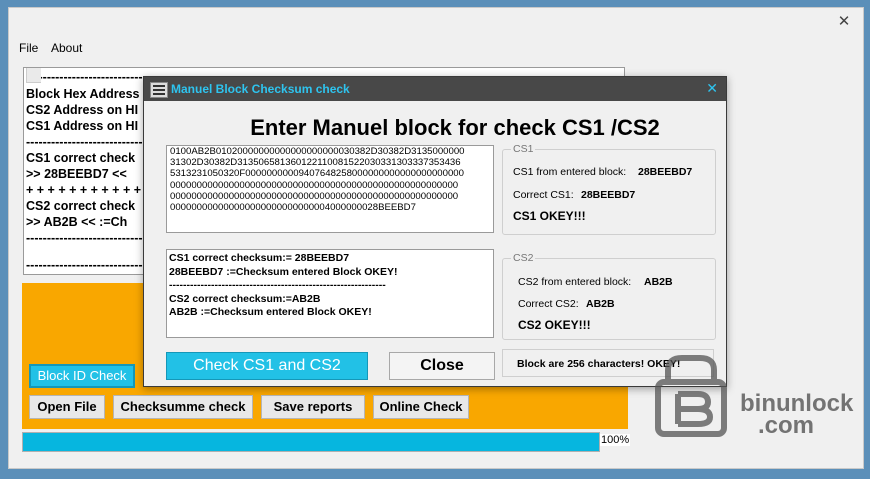 The width and height of the screenshot is (870, 479). Describe the element at coordinates (267, 366) in the screenshot. I see `check-cs1-cs2-button: Check CS1 and CS2` at that location.